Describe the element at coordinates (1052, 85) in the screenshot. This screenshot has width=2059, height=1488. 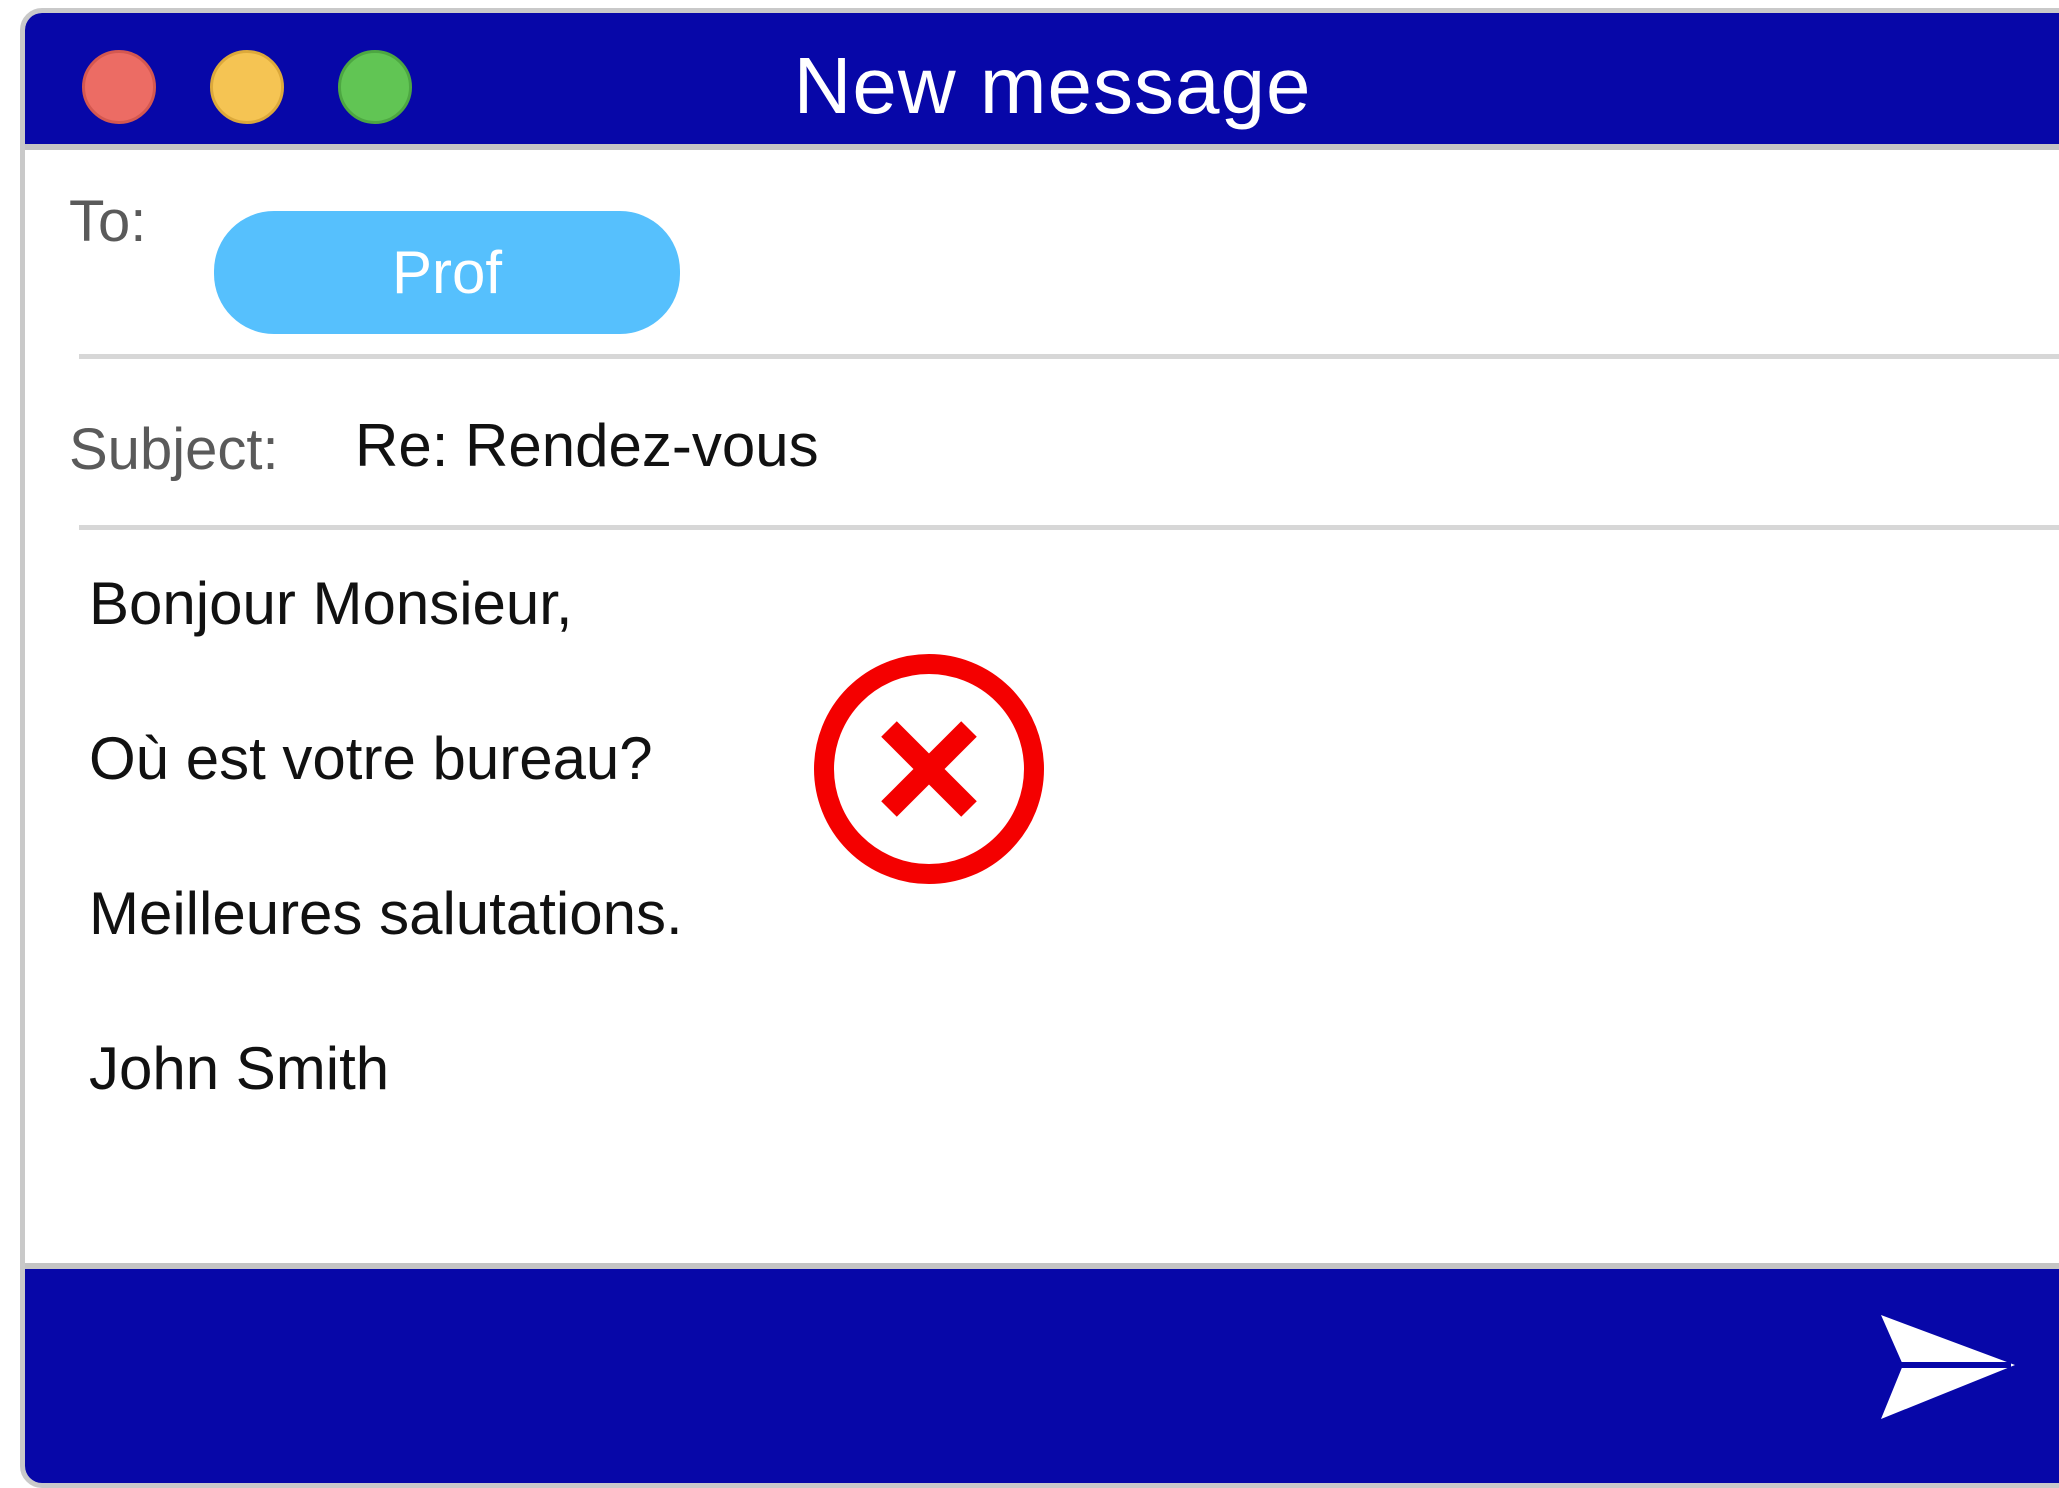
I see `window-title: New message` at that location.